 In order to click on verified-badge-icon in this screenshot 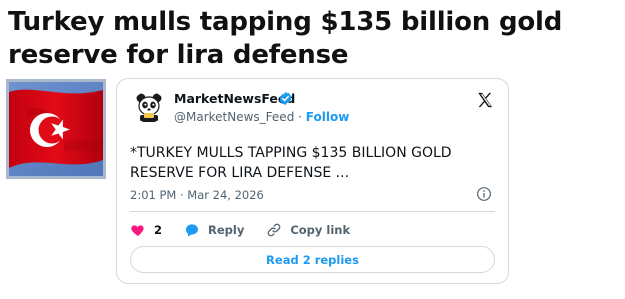, I will do `click(285, 98)`.